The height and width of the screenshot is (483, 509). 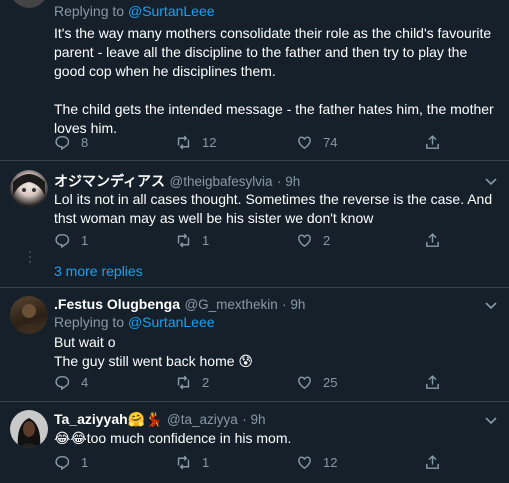 I want to click on like-button: 12, so click(x=316, y=462).